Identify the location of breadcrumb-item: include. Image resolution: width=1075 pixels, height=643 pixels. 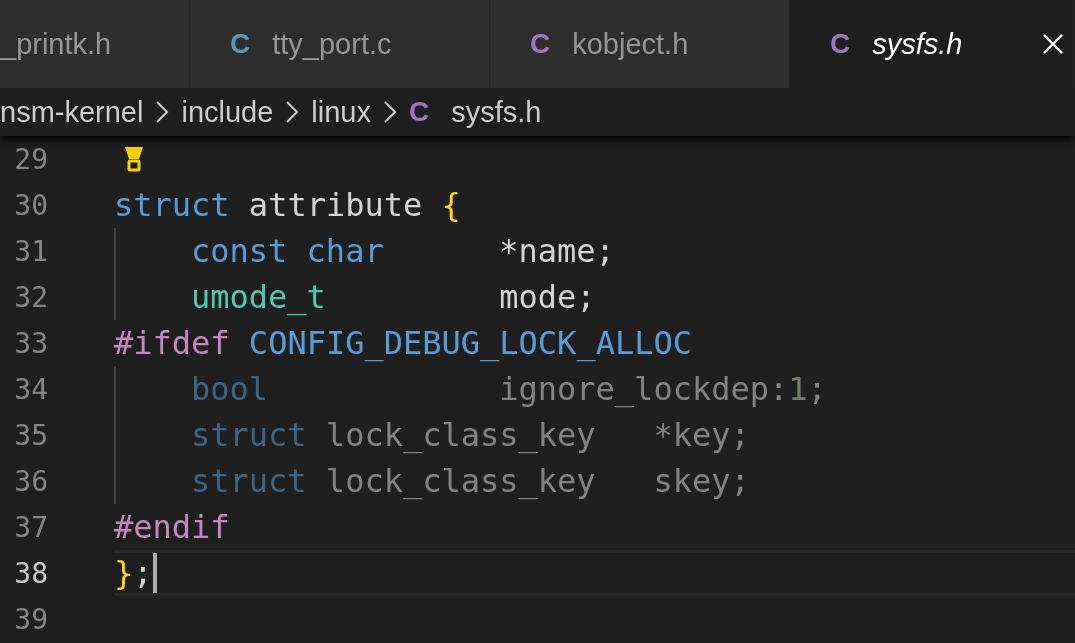
(227, 112).